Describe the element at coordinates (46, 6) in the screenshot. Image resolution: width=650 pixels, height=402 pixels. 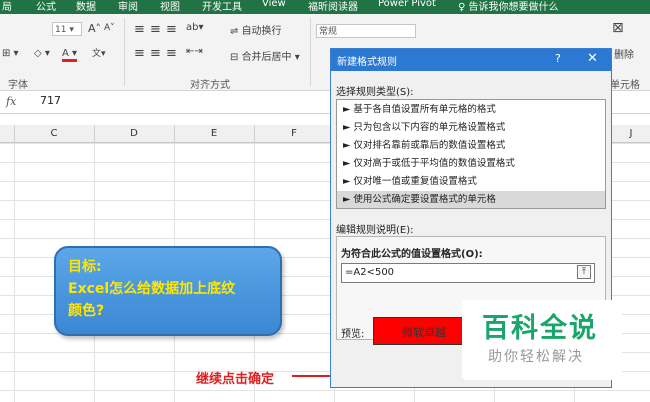
I see `menu-item-formulas: 公式` at that location.